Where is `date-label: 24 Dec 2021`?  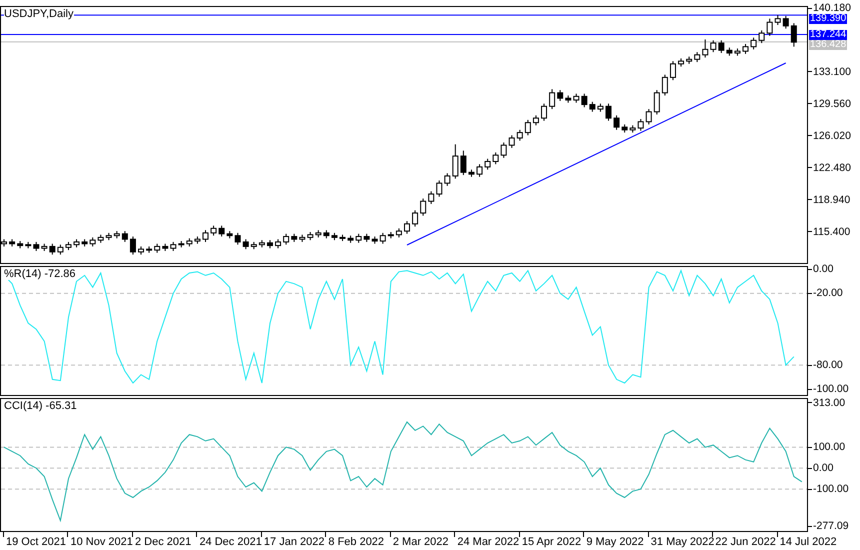
date-label: 24 Dec 2021 is located at coordinates (229, 541).